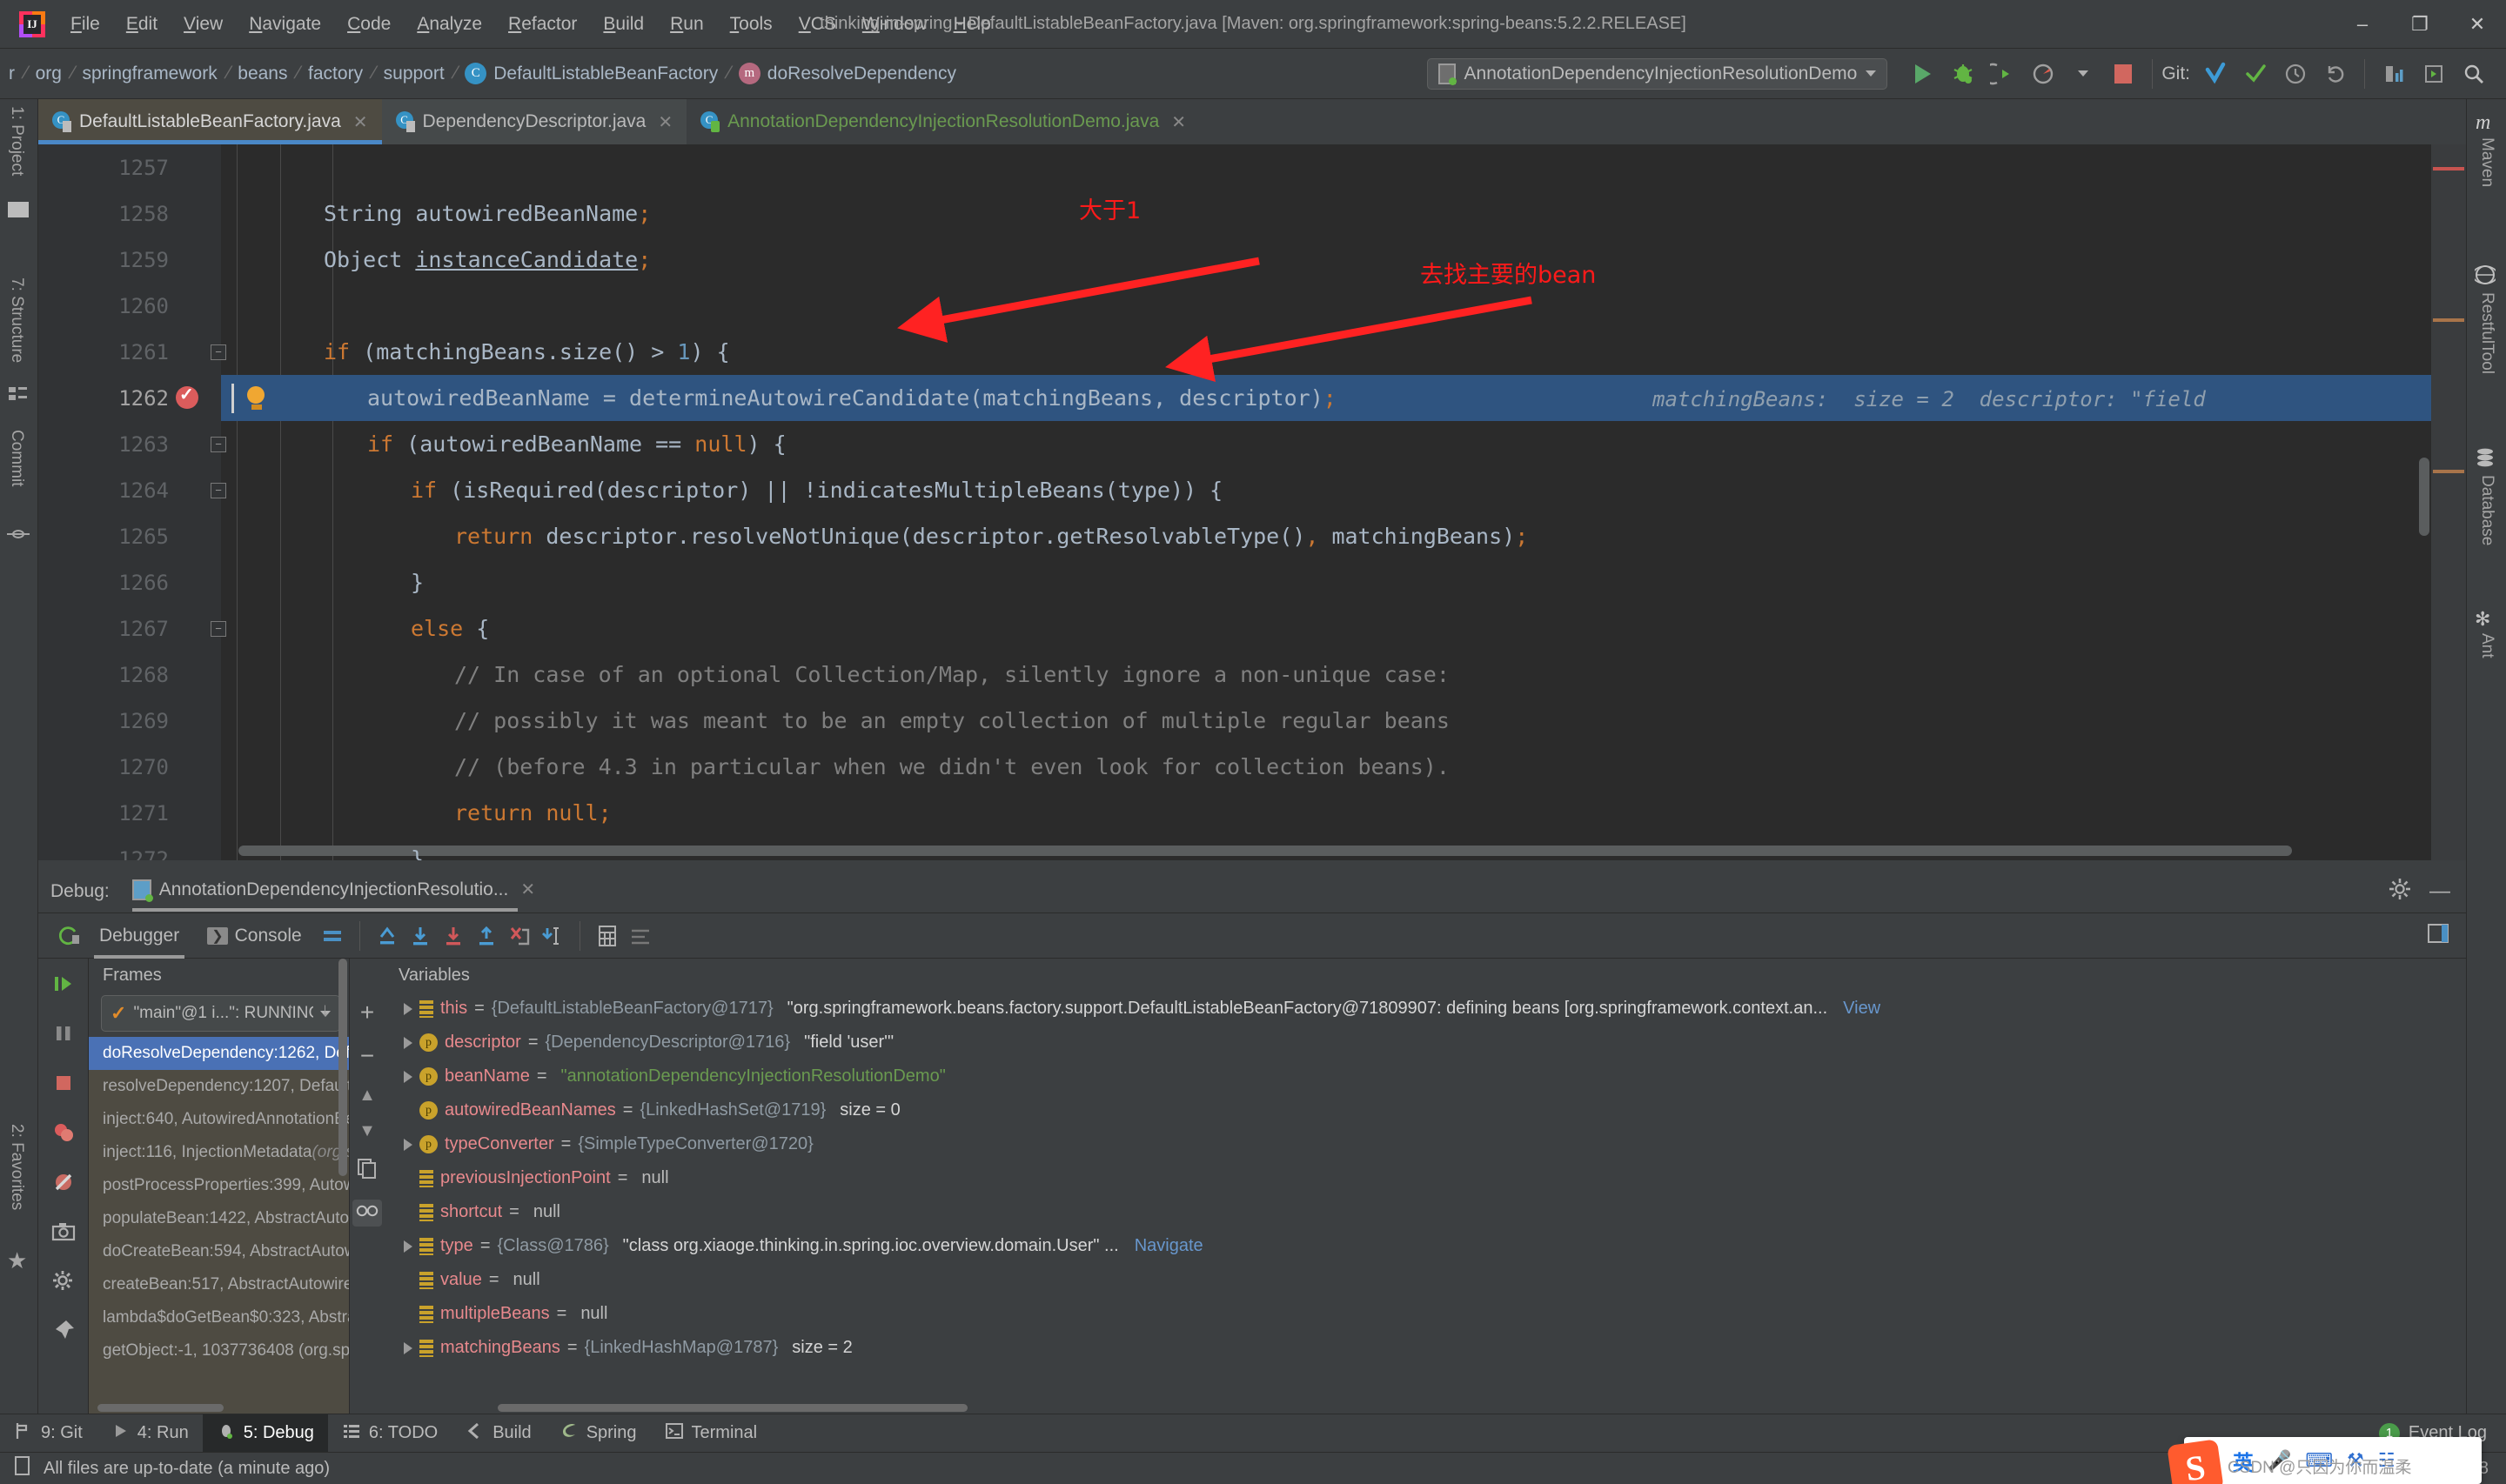  Describe the element at coordinates (219, 1251) in the screenshot. I see `frame-row: doCreateBean:594, AbstractAutowireCapab` at that location.